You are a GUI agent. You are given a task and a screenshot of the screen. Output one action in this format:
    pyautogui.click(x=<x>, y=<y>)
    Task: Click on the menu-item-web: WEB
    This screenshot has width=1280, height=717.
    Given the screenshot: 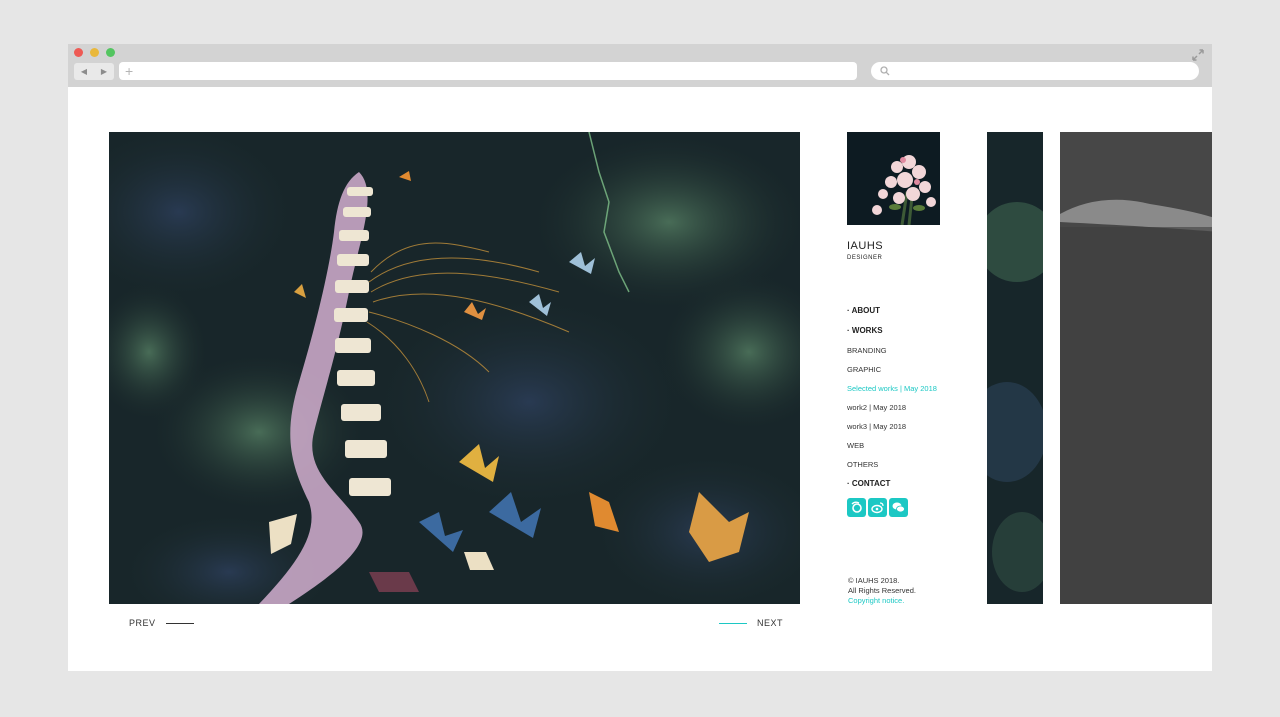 What is the action you would take?
    pyautogui.click(x=917, y=448)
    